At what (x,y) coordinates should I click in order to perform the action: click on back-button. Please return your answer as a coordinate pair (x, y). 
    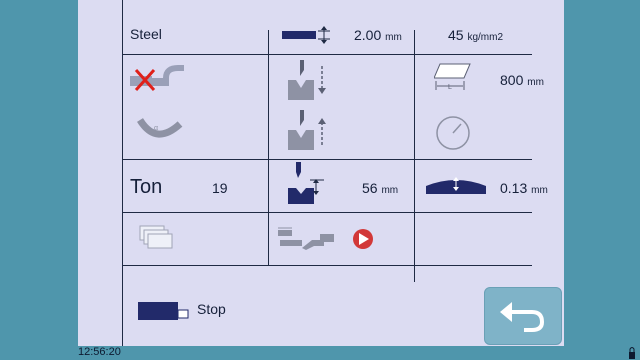
    Looking at the image, I should click on (523, 316).